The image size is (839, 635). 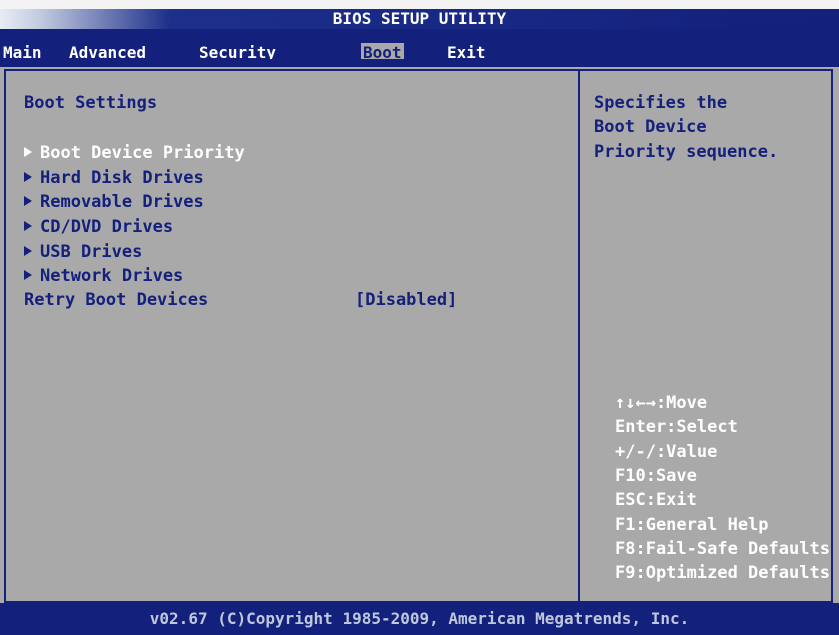 I want to click on top-edge, so click(x=419, y=4).